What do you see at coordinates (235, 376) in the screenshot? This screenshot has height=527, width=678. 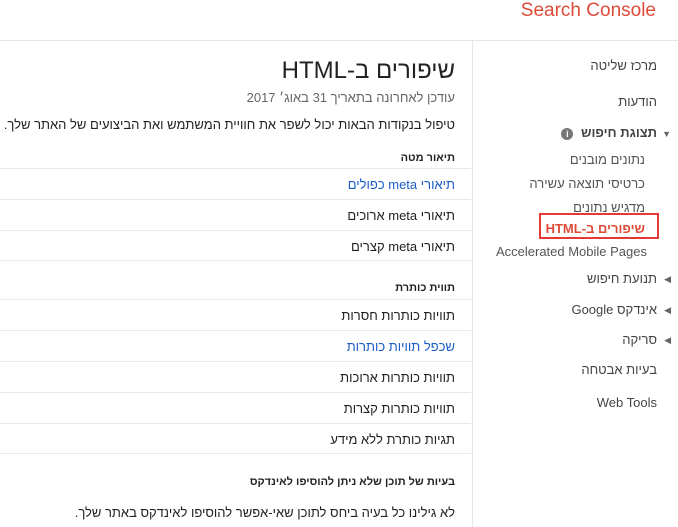 I see `table-row: תוויות כותרות ארוכות` at bounding box center [235, 376].